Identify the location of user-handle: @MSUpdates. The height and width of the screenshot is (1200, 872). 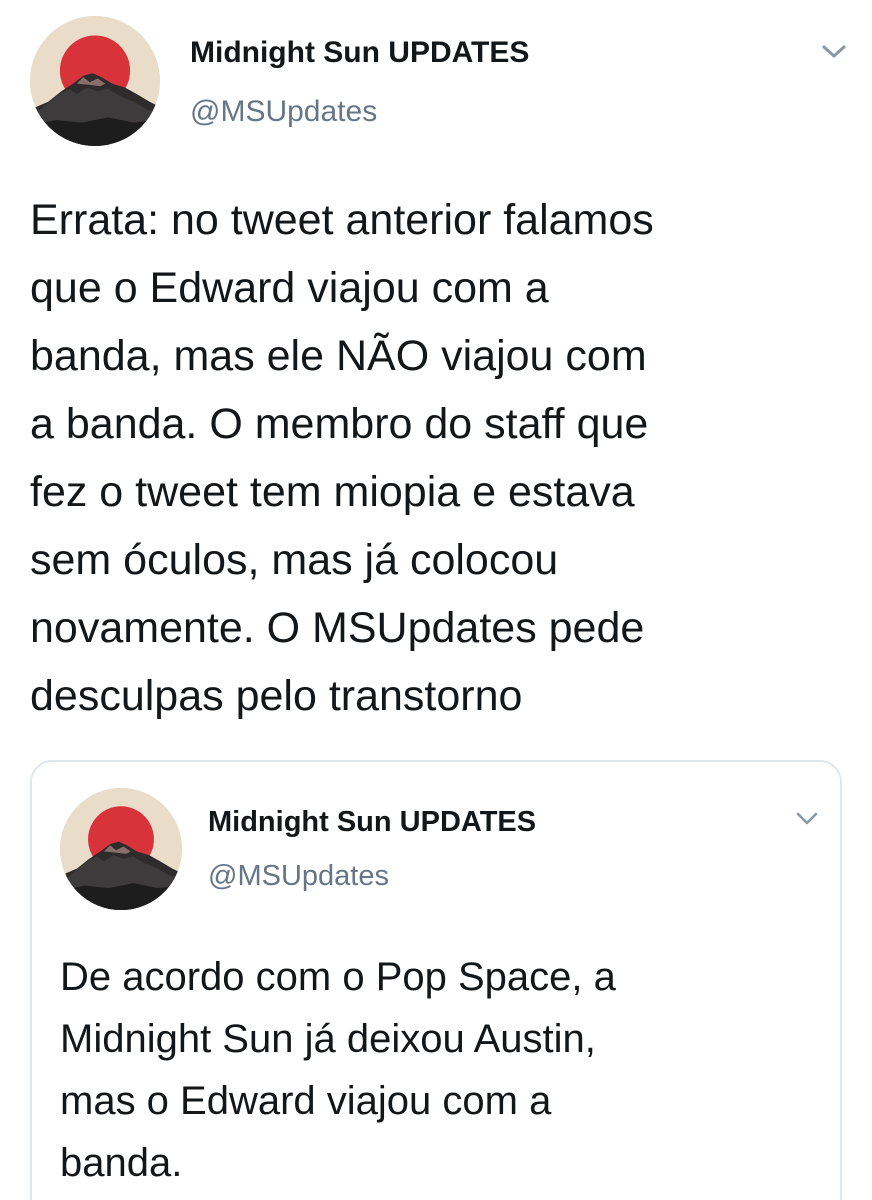
(283, 112).